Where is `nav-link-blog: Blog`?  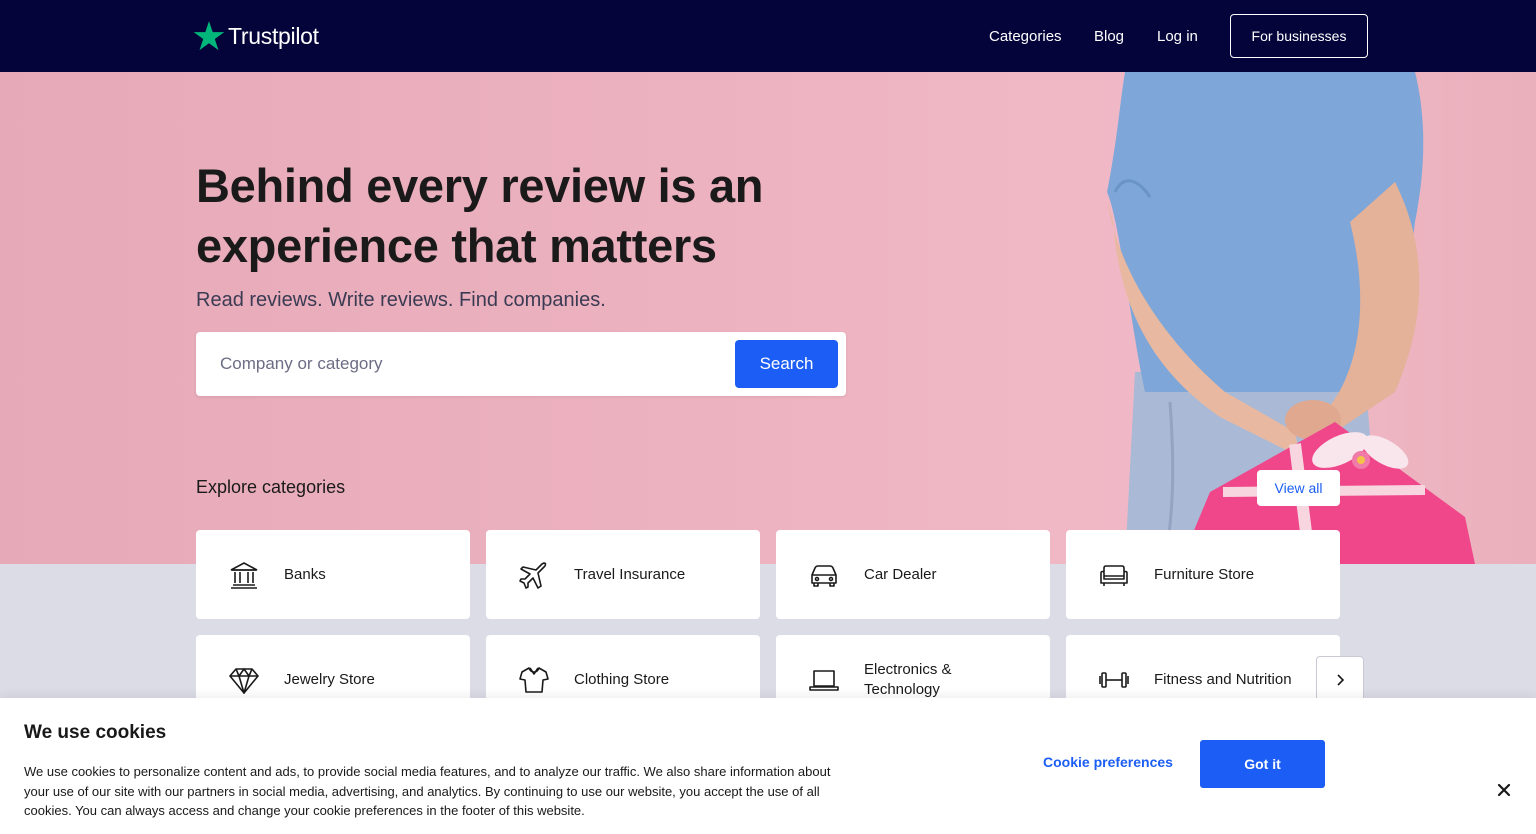
nav-link-blog: Blog is located at coordinates (1109, 36).